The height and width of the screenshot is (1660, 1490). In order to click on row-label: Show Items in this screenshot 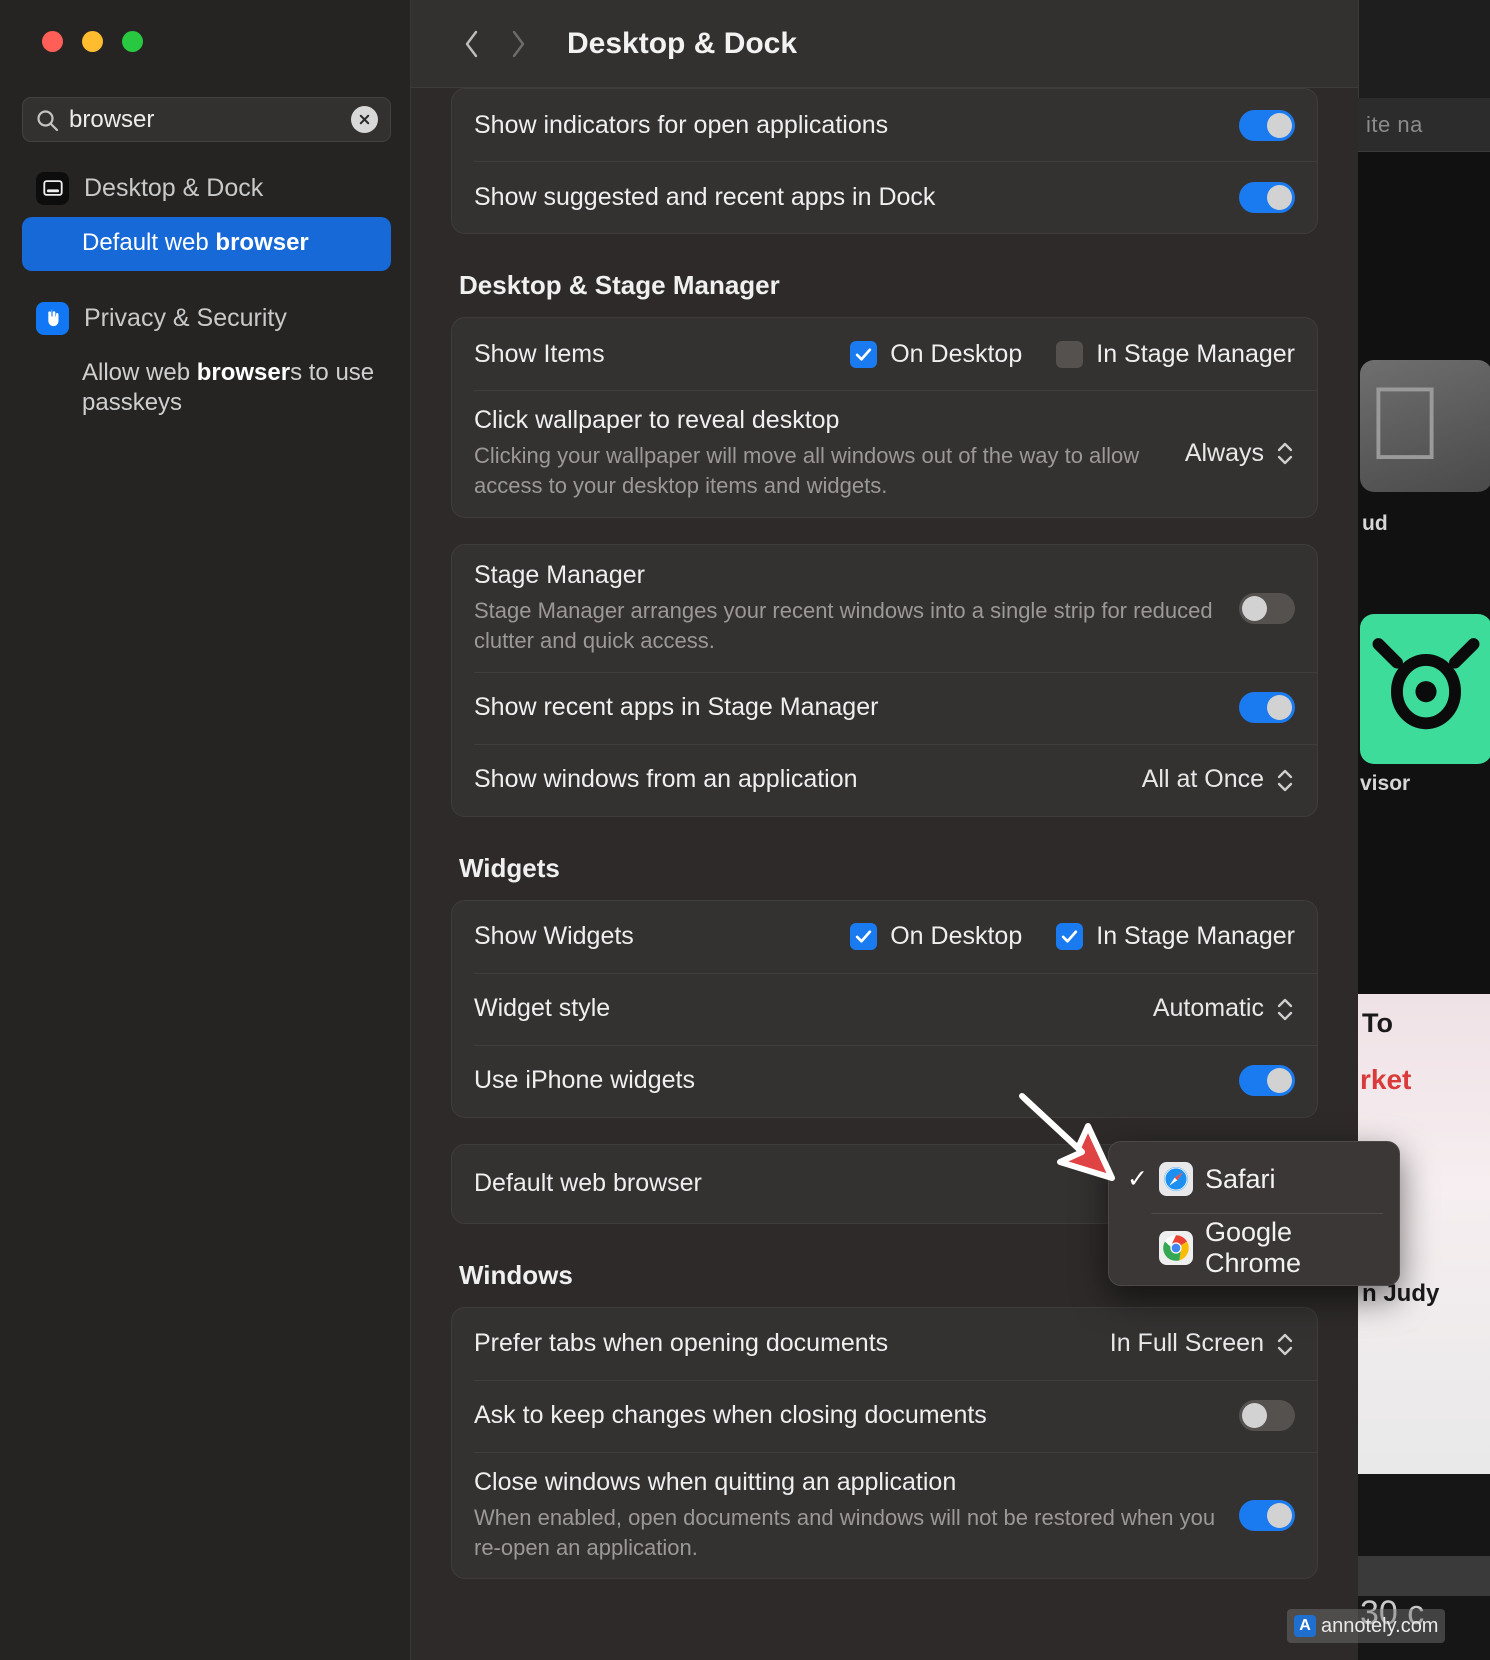, I will do `click(539, 353)`.